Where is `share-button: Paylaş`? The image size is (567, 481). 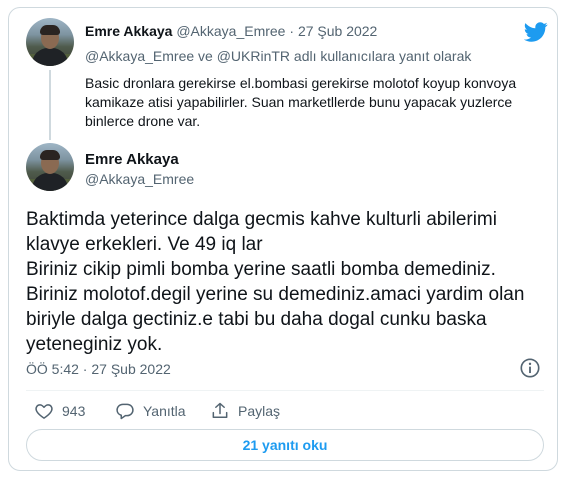
share-button: Paylaş is located at coordinates (245, 411).